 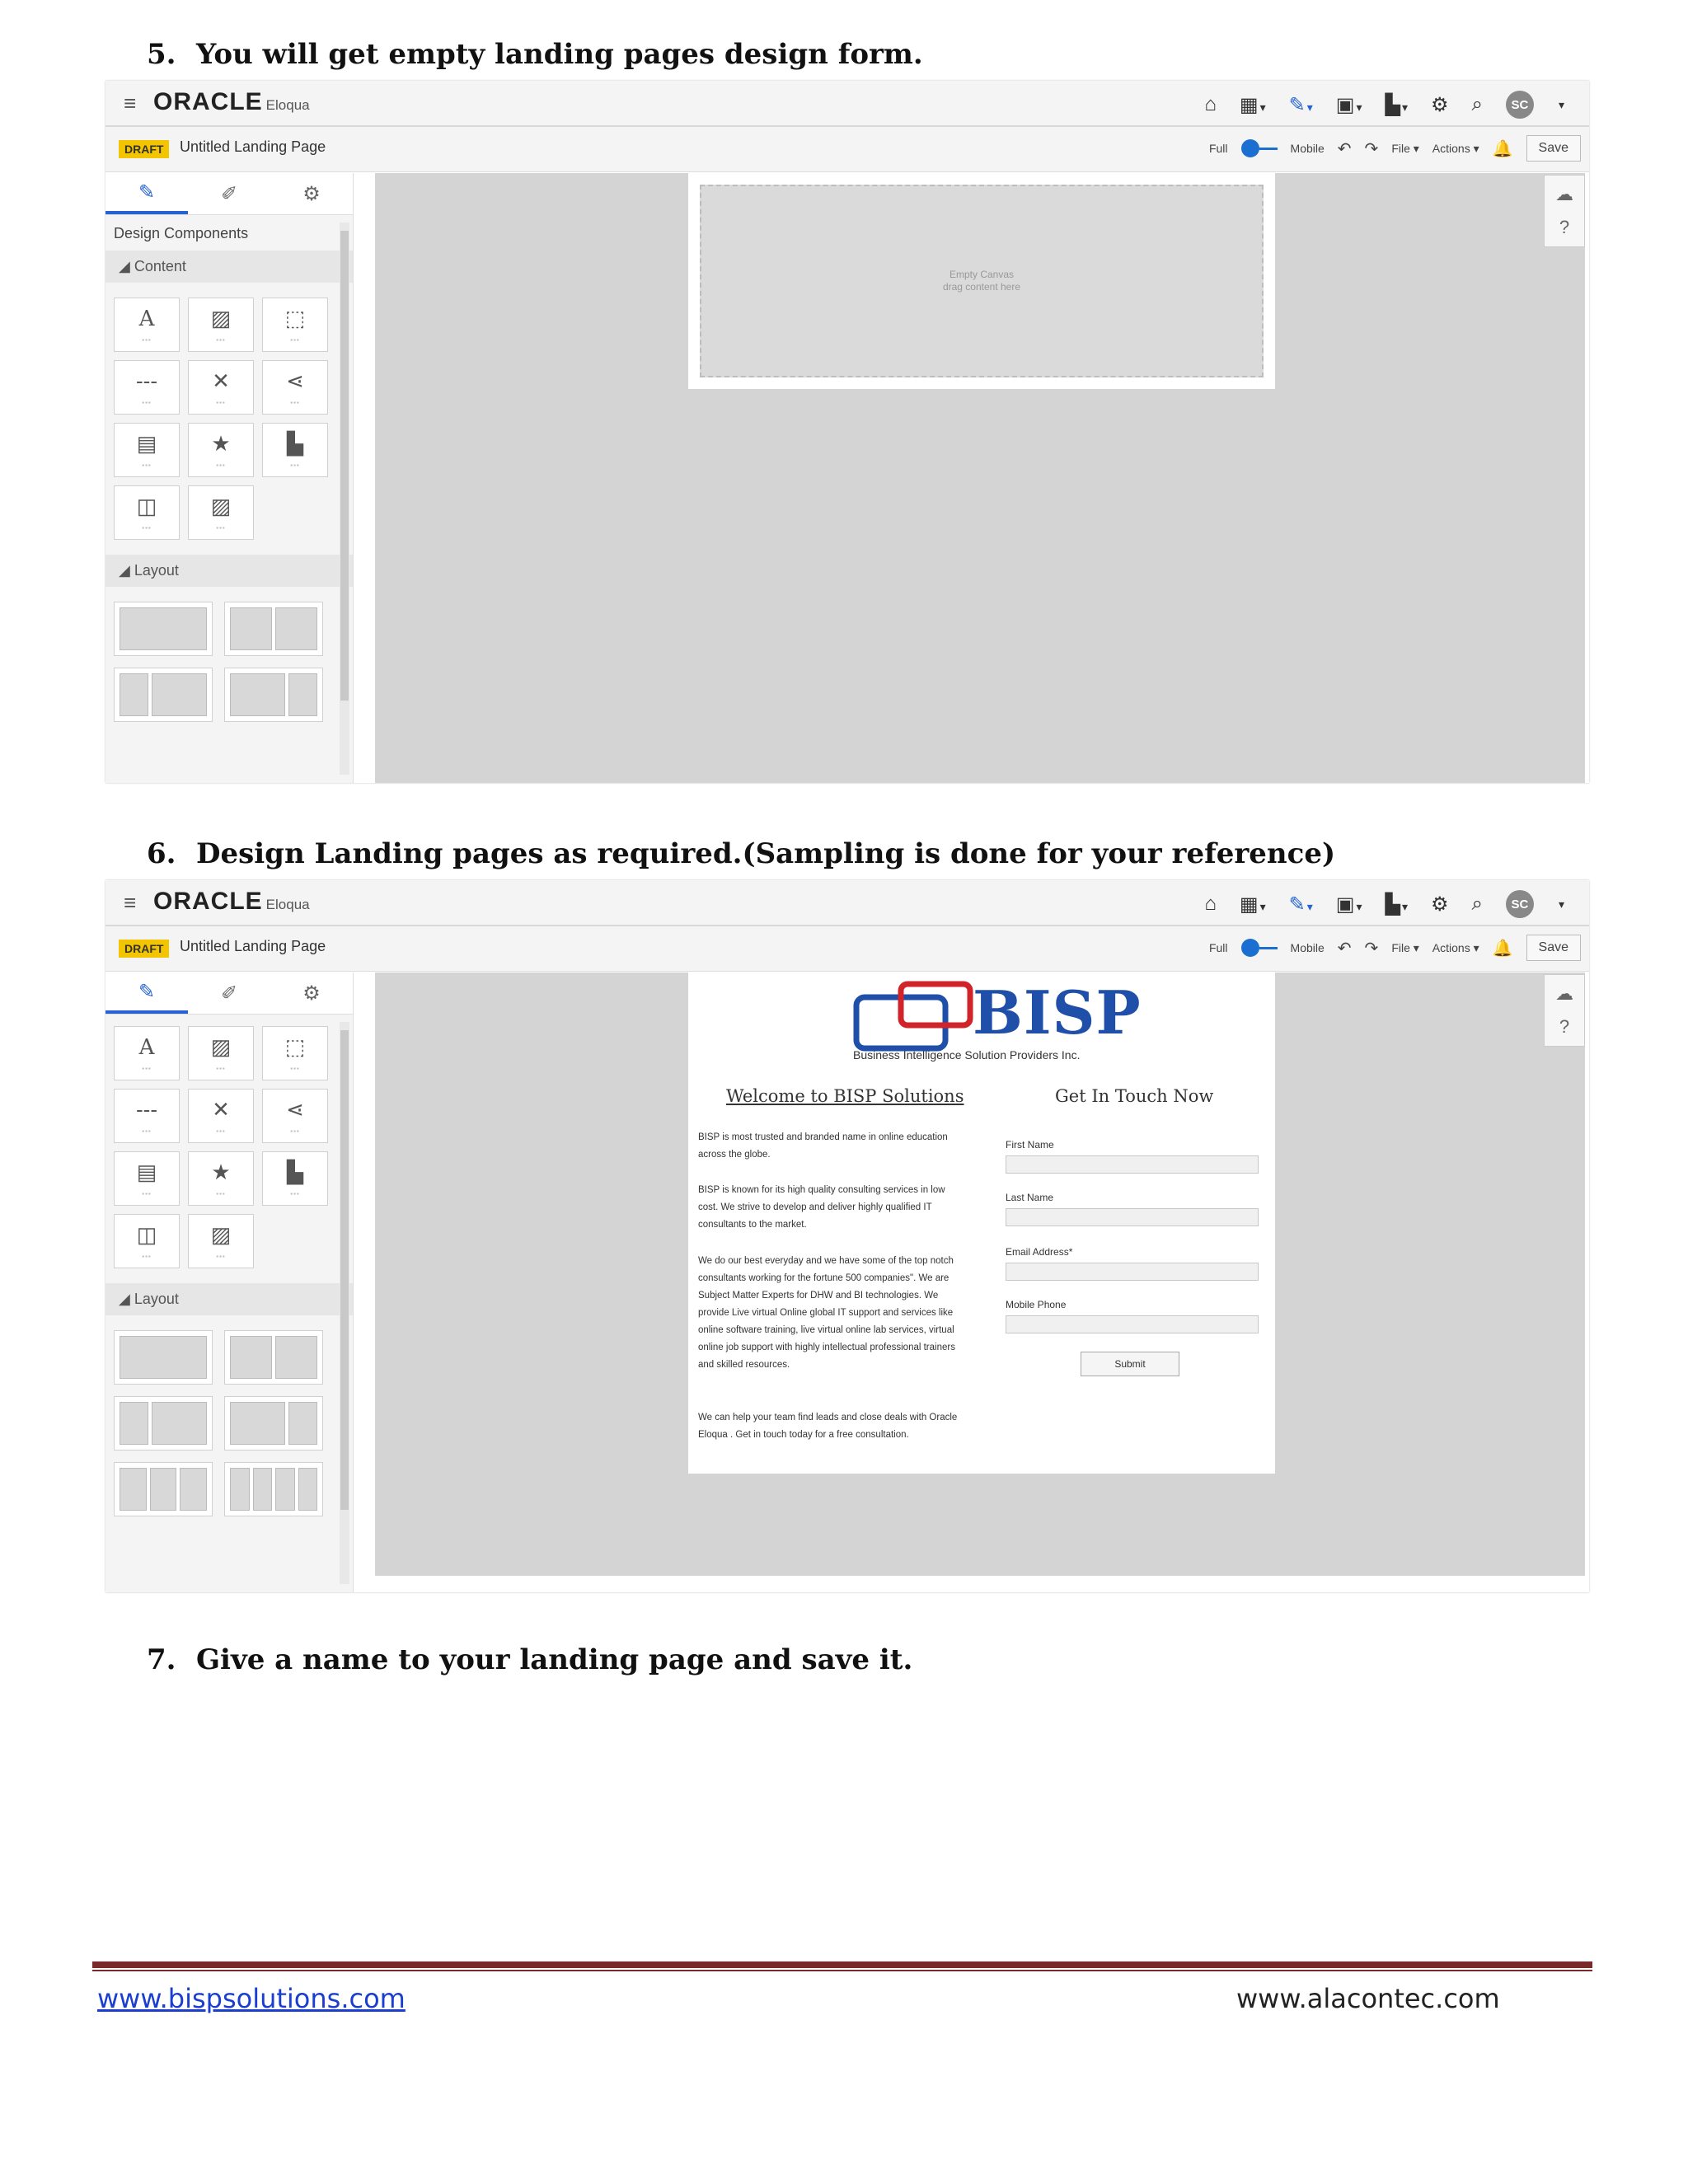 What do you see at coordinates (181, 233) in the screenshot?
I see `sidebar-title: Design Components` at bounding box center [181, 233].